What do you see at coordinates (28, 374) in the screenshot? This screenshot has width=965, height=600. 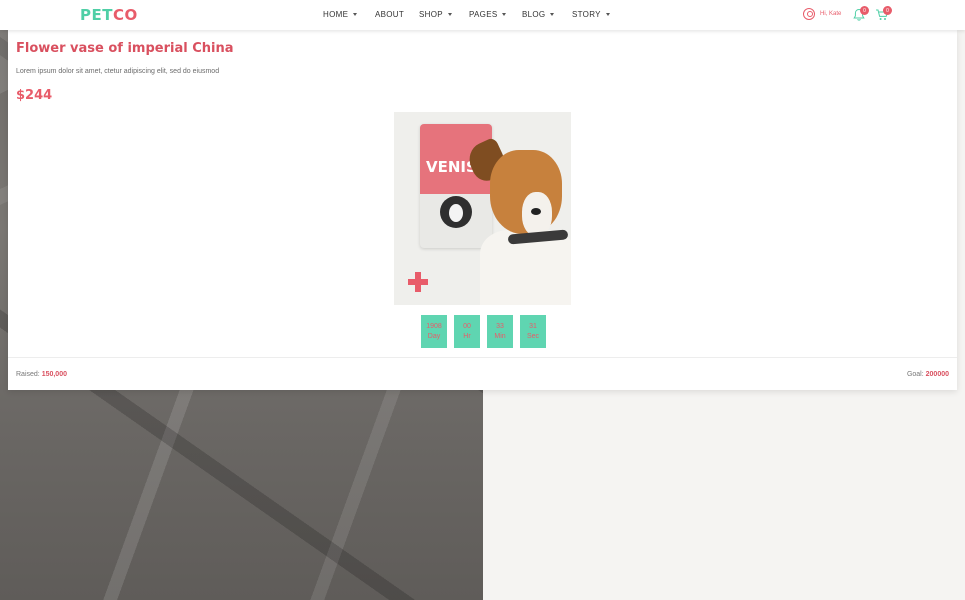 I see `raised-label: Raised:` at bounding box center [28, 374].